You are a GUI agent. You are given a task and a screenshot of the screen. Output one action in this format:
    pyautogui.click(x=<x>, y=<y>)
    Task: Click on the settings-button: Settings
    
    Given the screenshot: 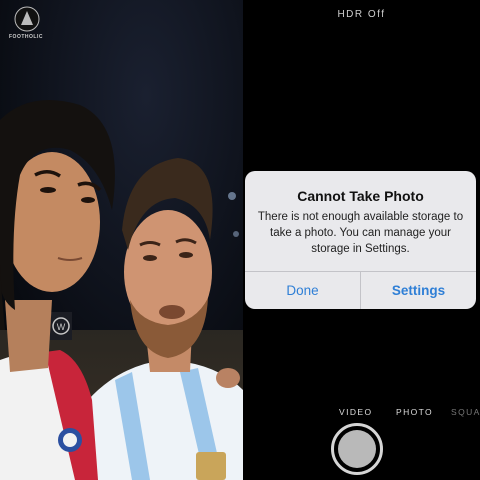 What is the action you would take?
    pyautogui.click(x=418, y=290)
    